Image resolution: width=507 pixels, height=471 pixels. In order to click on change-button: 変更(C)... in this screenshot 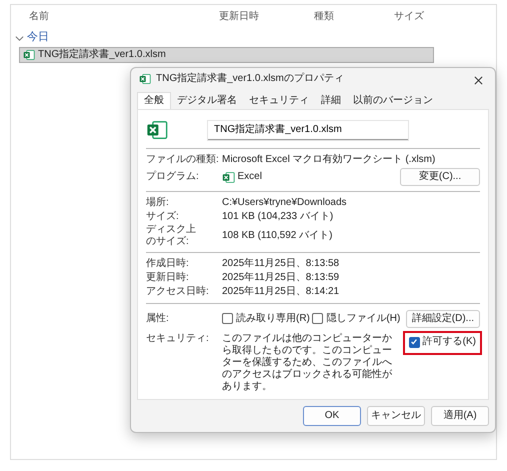, I will do `click(440, 177)`.